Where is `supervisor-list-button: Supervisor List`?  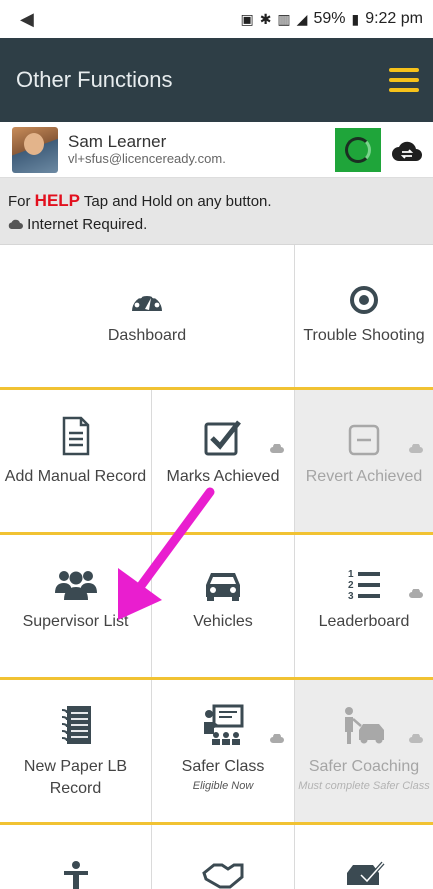 supervisor-list-button: Supervisor List is located at coordinates (76, 606).